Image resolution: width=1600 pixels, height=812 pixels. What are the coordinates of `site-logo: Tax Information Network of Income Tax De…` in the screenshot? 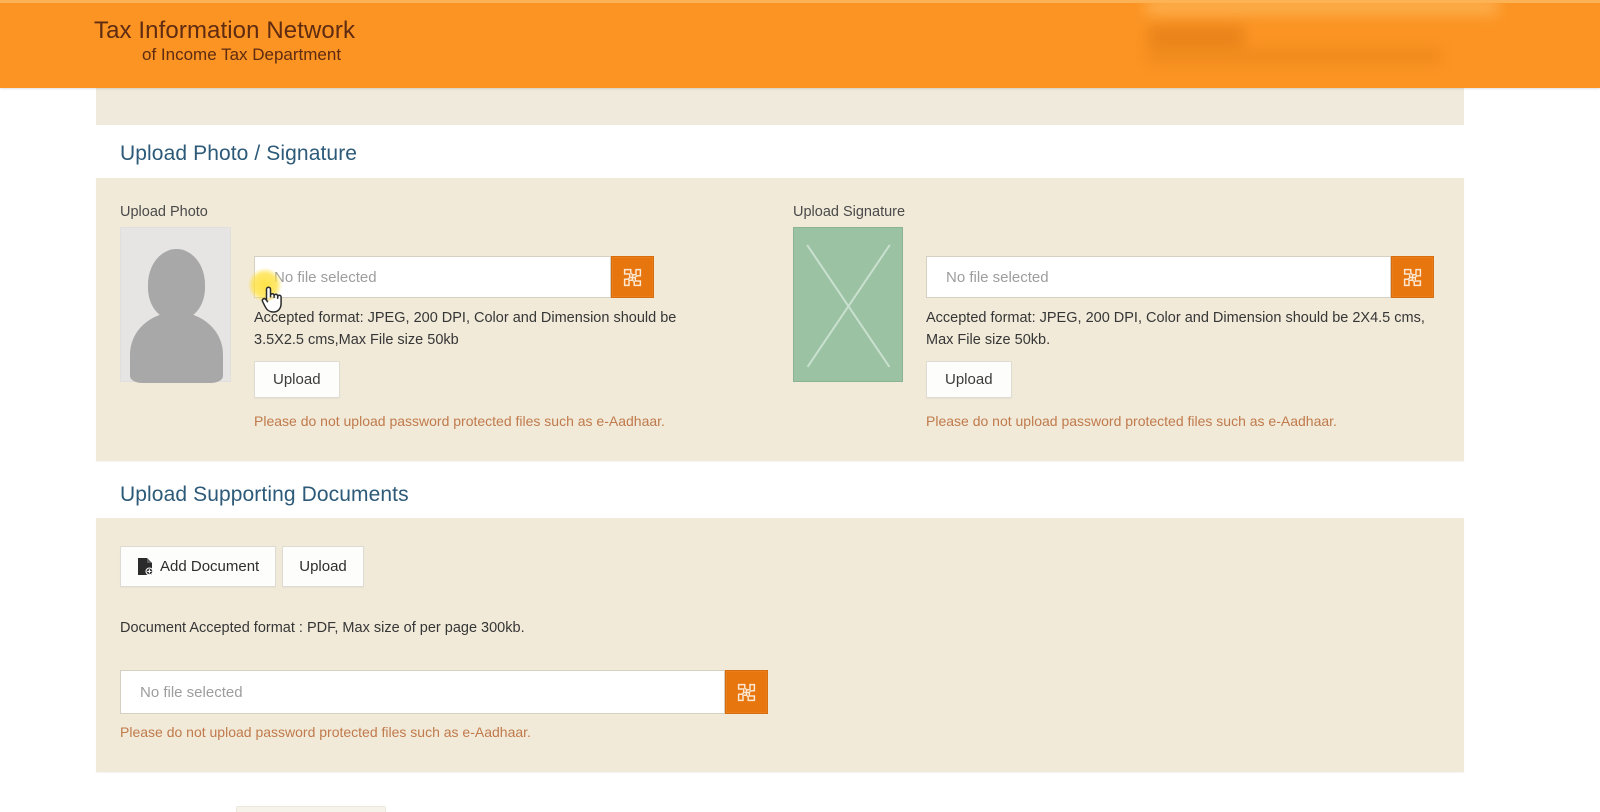 It's located at (225, 40).